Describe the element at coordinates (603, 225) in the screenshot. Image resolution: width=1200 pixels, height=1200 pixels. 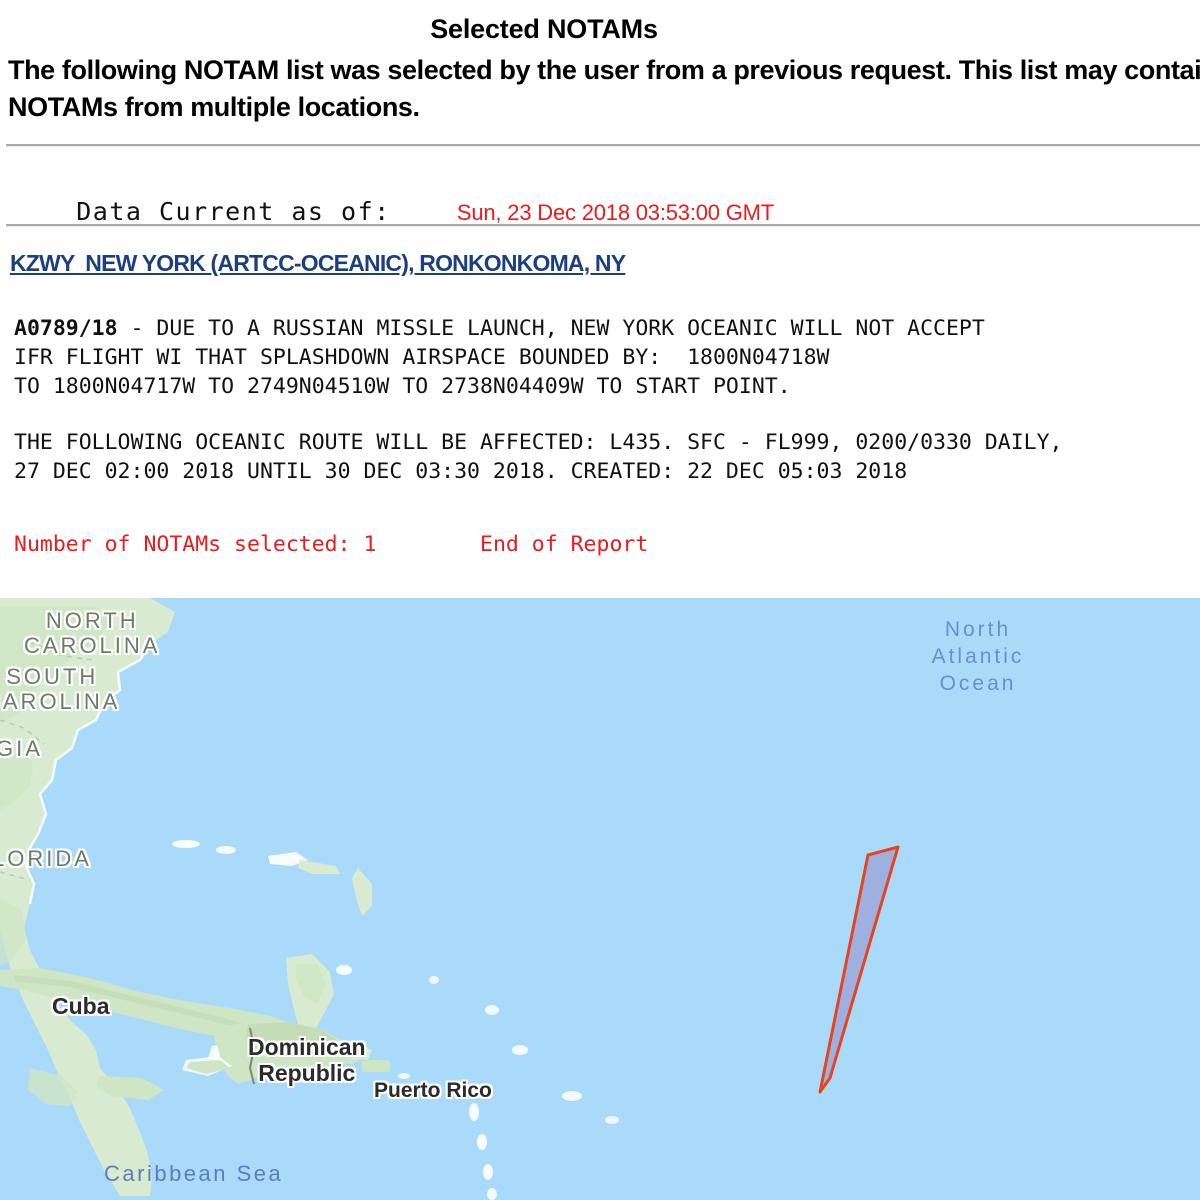
I see `divider-bottom` at that location.